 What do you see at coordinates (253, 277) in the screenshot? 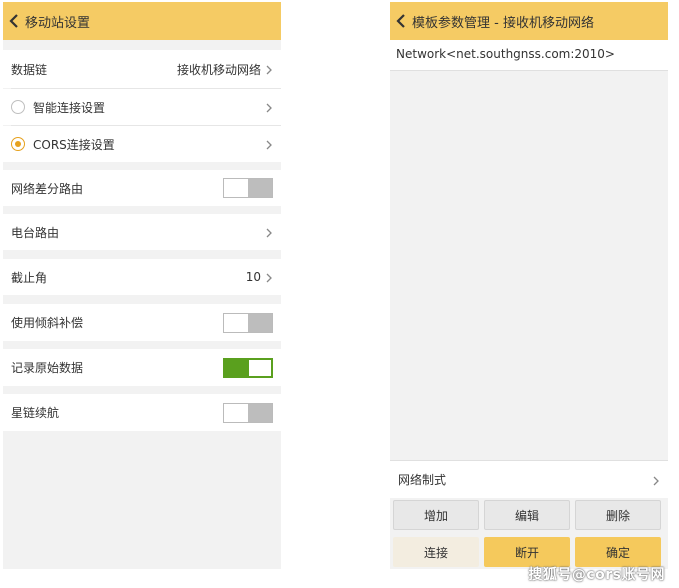
I see `cutoff-angle-value: 10` at bounding box center [253, 277].